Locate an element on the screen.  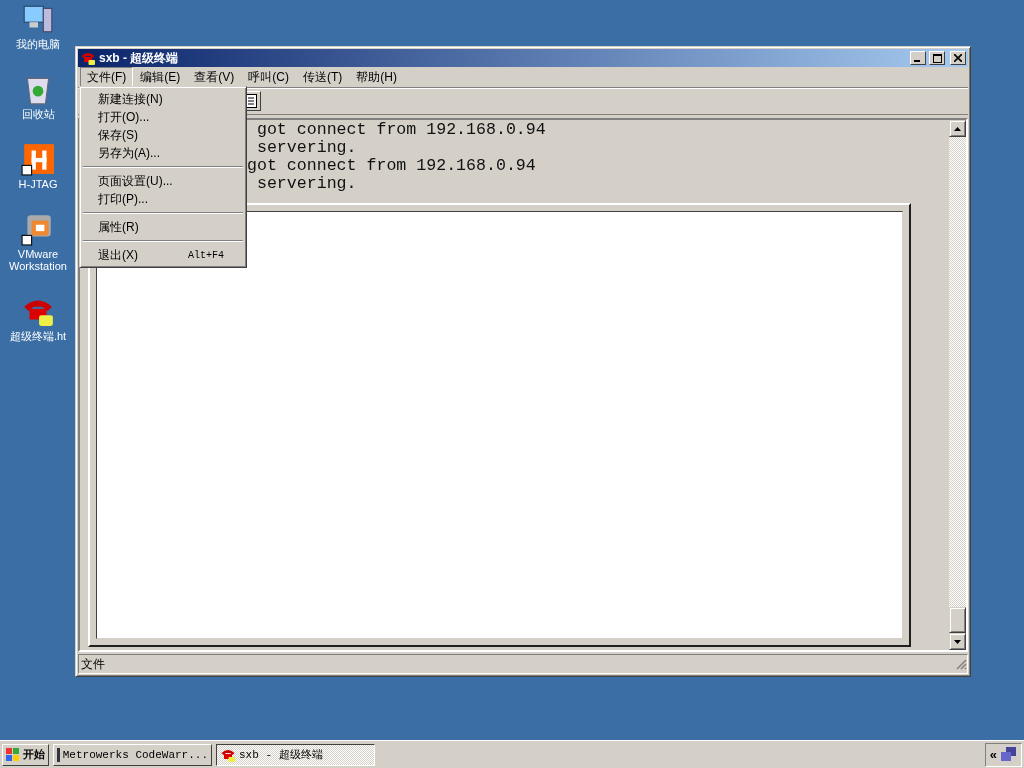
windows-logo-icon is located at coordinates (13, 754).